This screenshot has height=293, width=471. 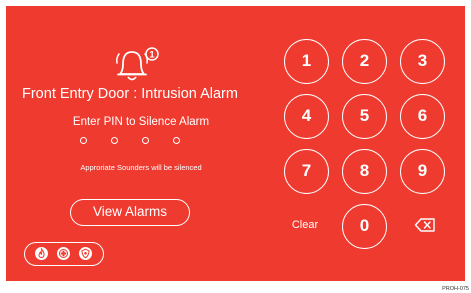 I want to click on key-2: 2, so click(x=364, y=61).